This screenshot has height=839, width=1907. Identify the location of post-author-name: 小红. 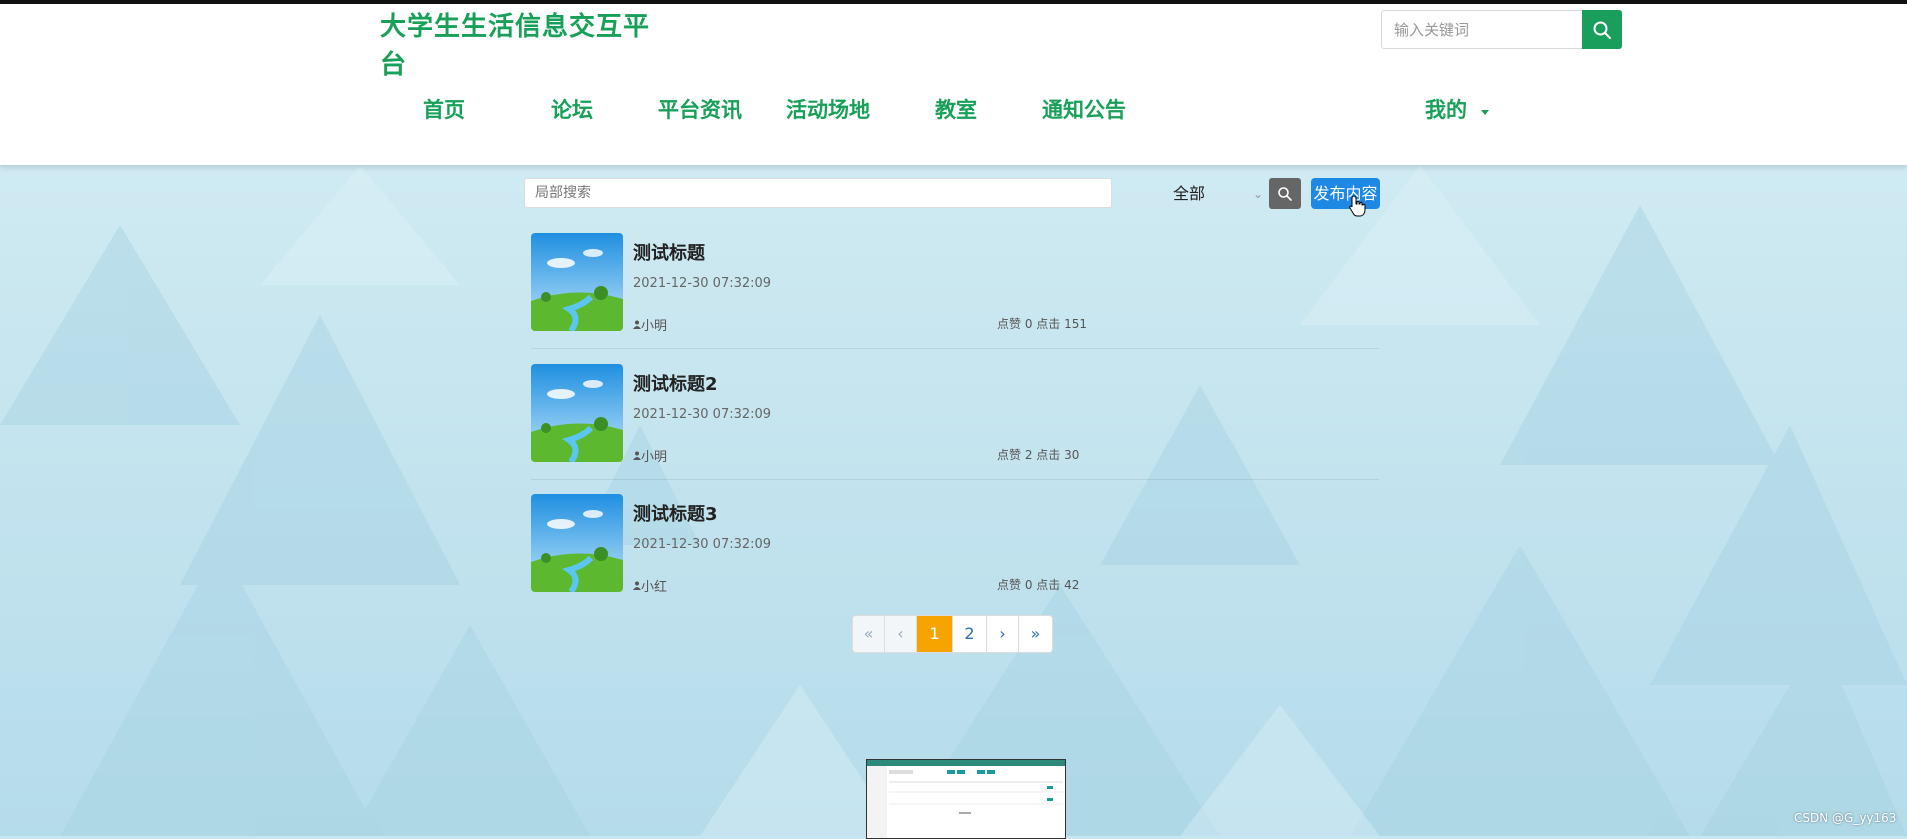
(654, 587).